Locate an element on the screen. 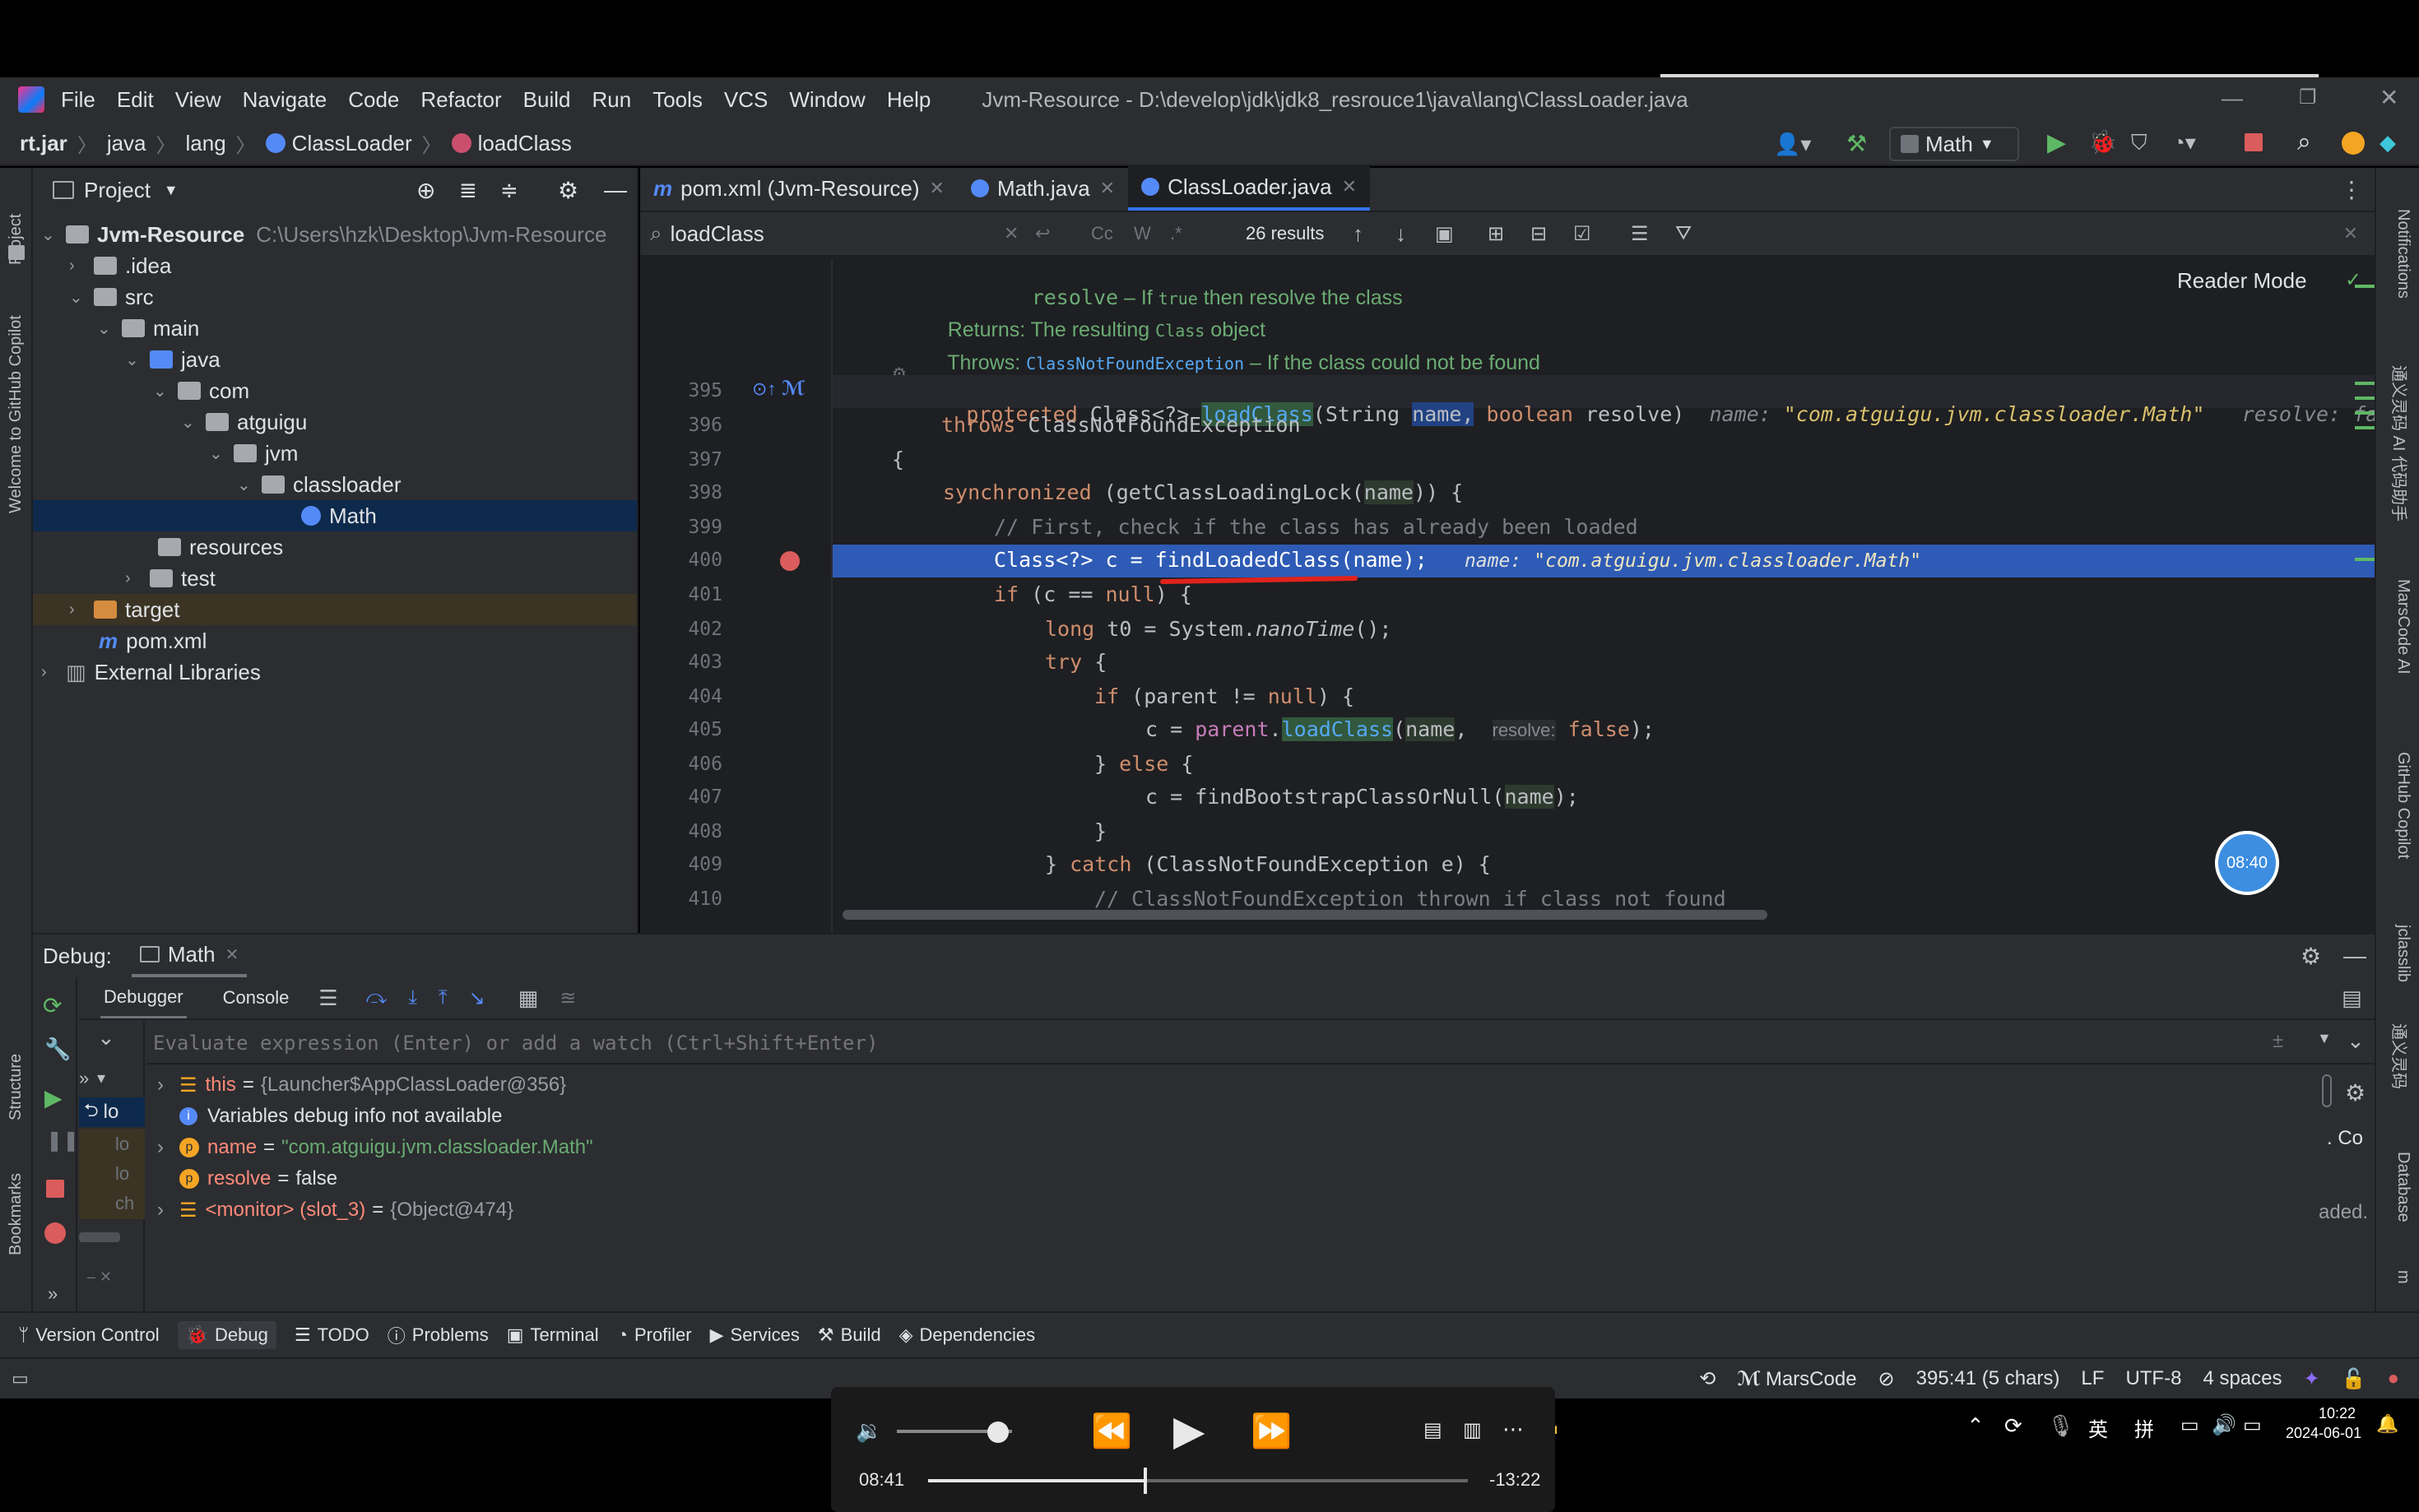 This screenshot has height=1512, width=2419. more-options-icon: ⋯ is located at coordinates (1513, 1429).